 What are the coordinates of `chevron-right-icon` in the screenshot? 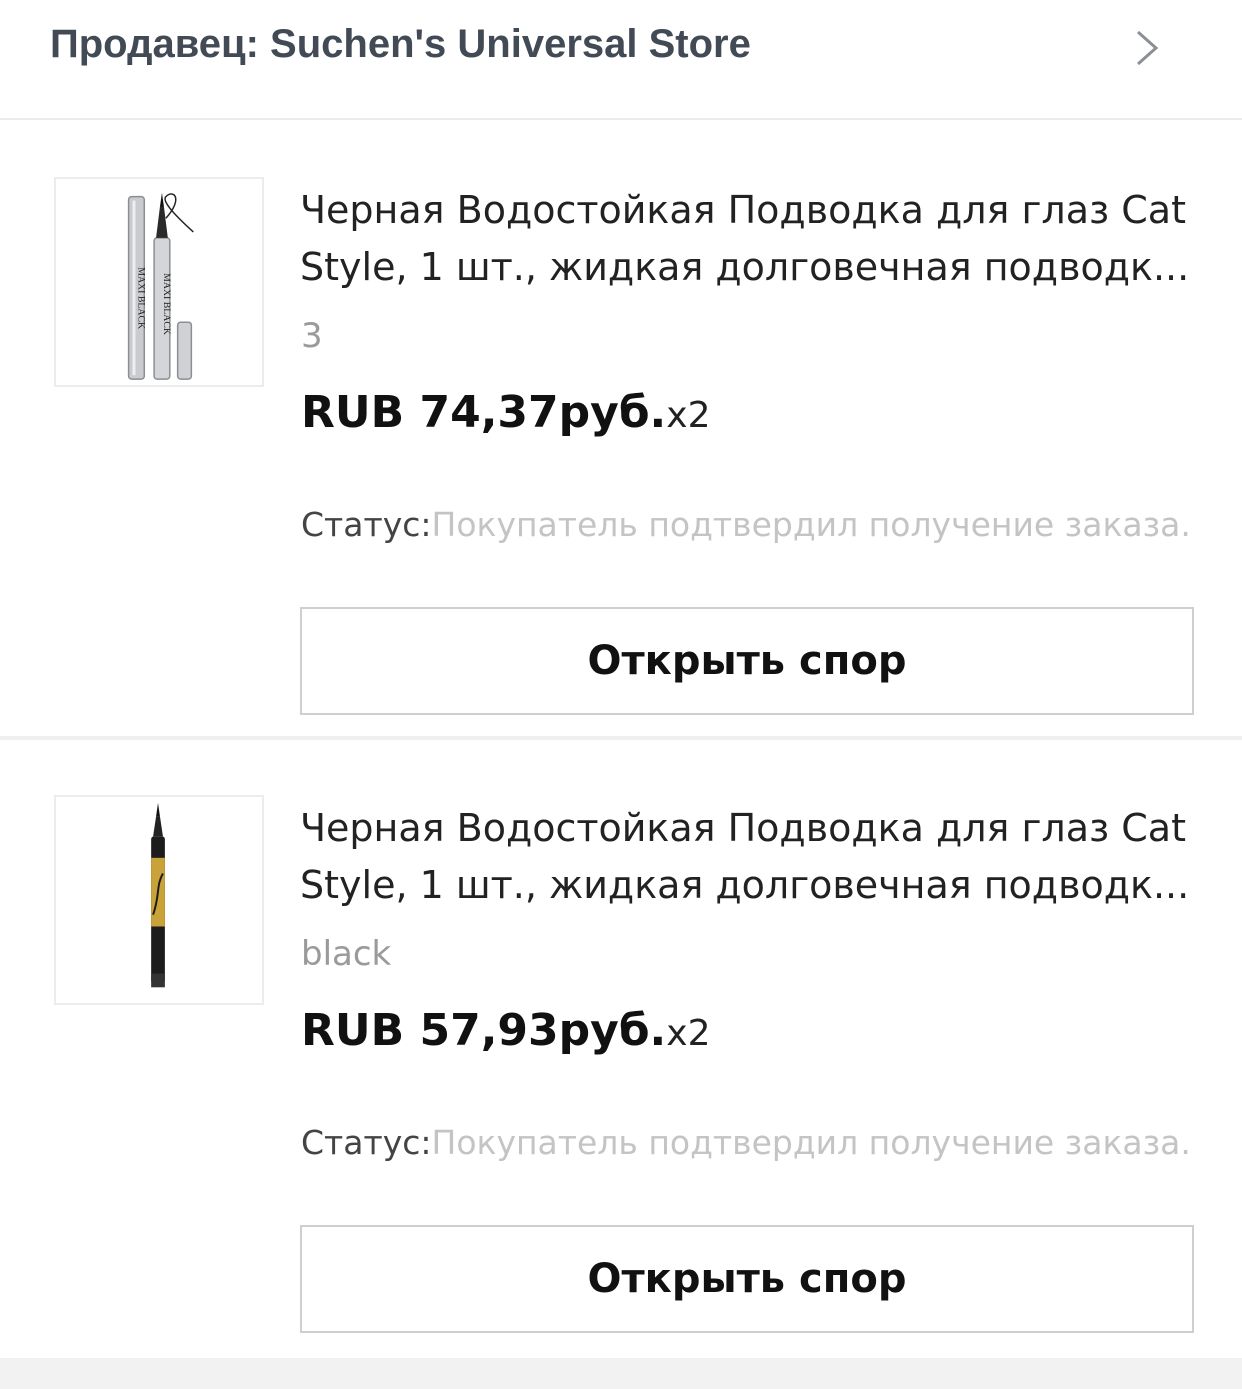 It's located at (1148, 48).